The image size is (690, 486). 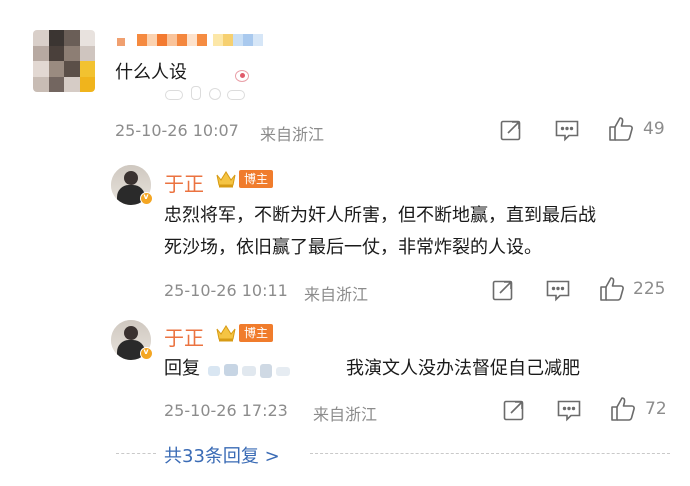 What do you see at coordinates (292, 134) in the screenshot?
I see `comment-location: 来自浙江` at bounding box center [292, 134].